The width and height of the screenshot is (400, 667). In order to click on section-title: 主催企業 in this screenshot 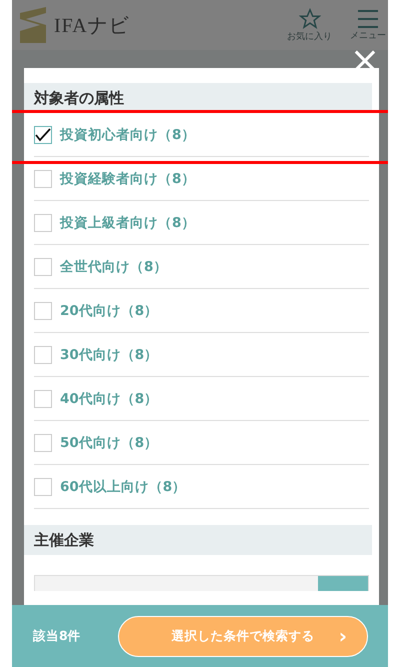, I will do `click(198, 540)`.